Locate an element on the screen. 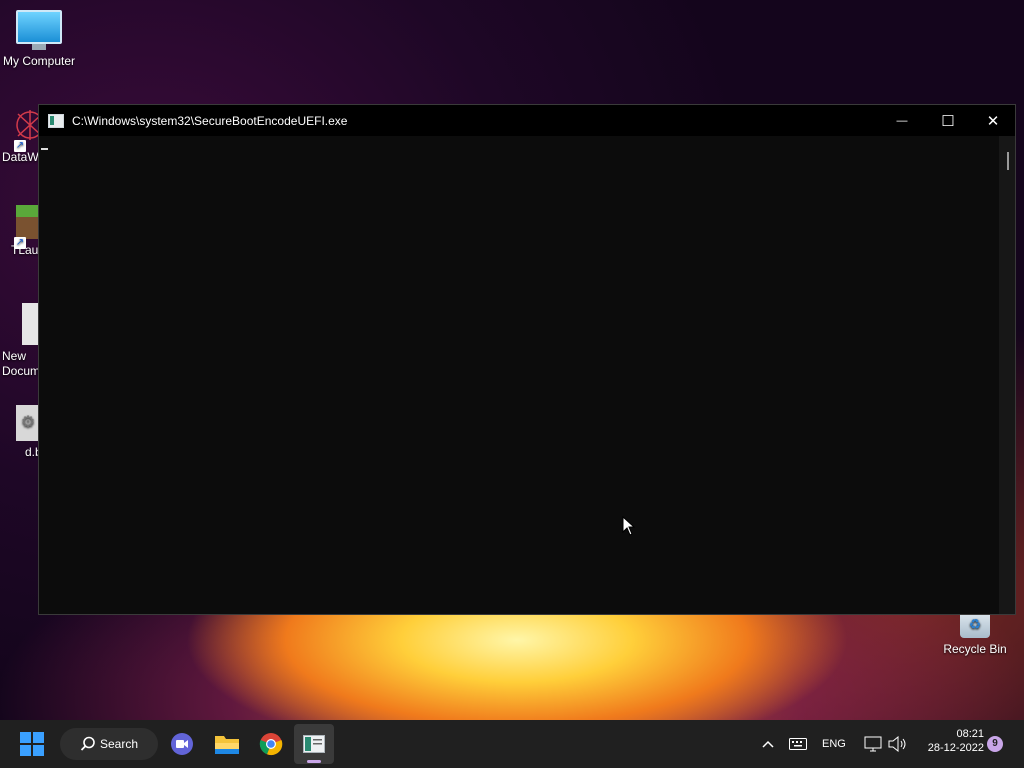 This screenshot has width=1024, height=768. minimize-button: — is located at coordinates (902, 120).